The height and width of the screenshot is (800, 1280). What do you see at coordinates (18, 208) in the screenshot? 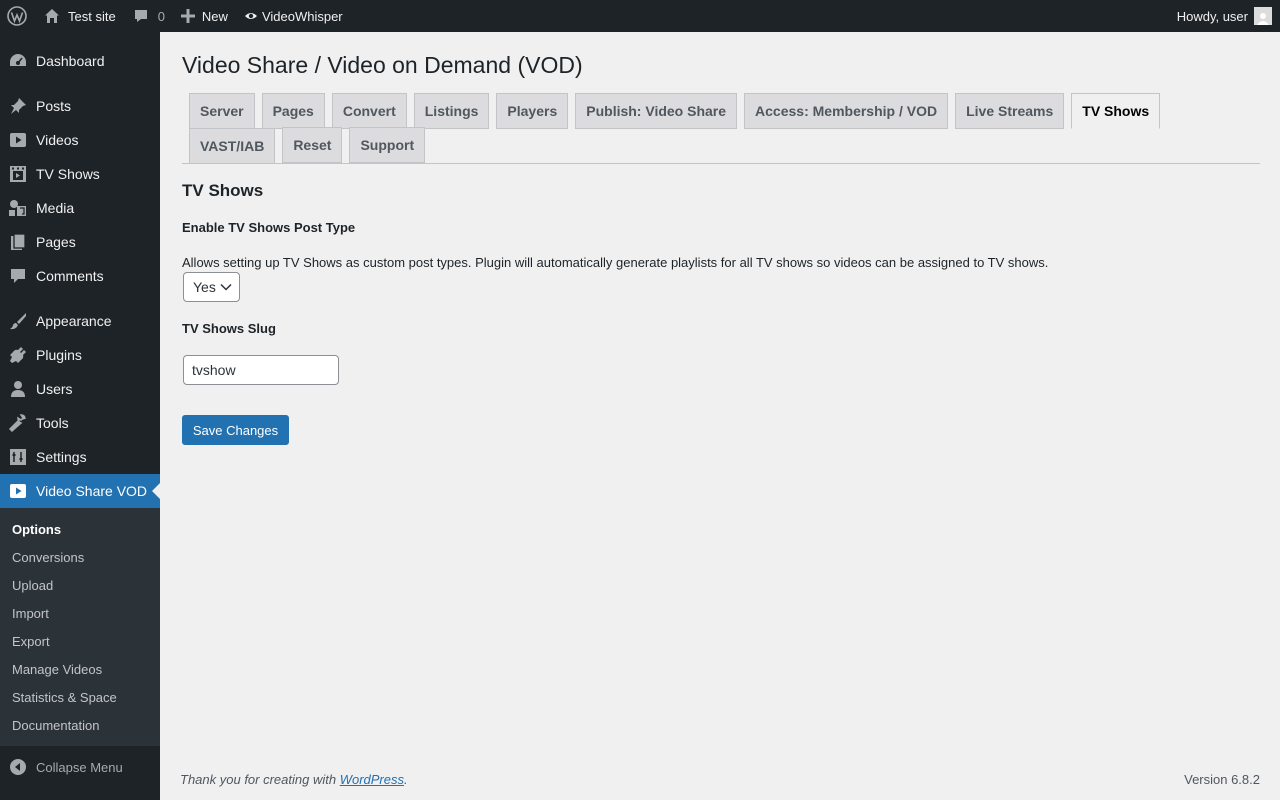
I see `media-icon` at bounding box center [18, 208].